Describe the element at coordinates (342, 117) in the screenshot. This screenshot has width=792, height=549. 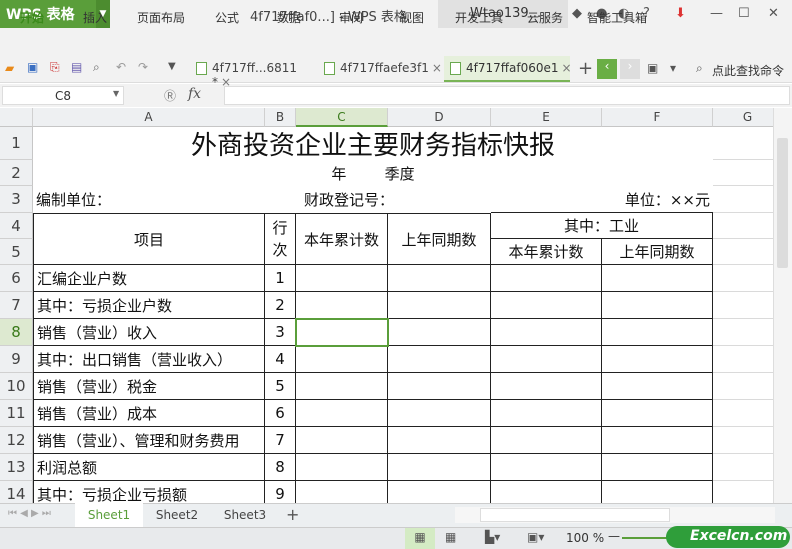
I see `column-header-C: C` at that location.